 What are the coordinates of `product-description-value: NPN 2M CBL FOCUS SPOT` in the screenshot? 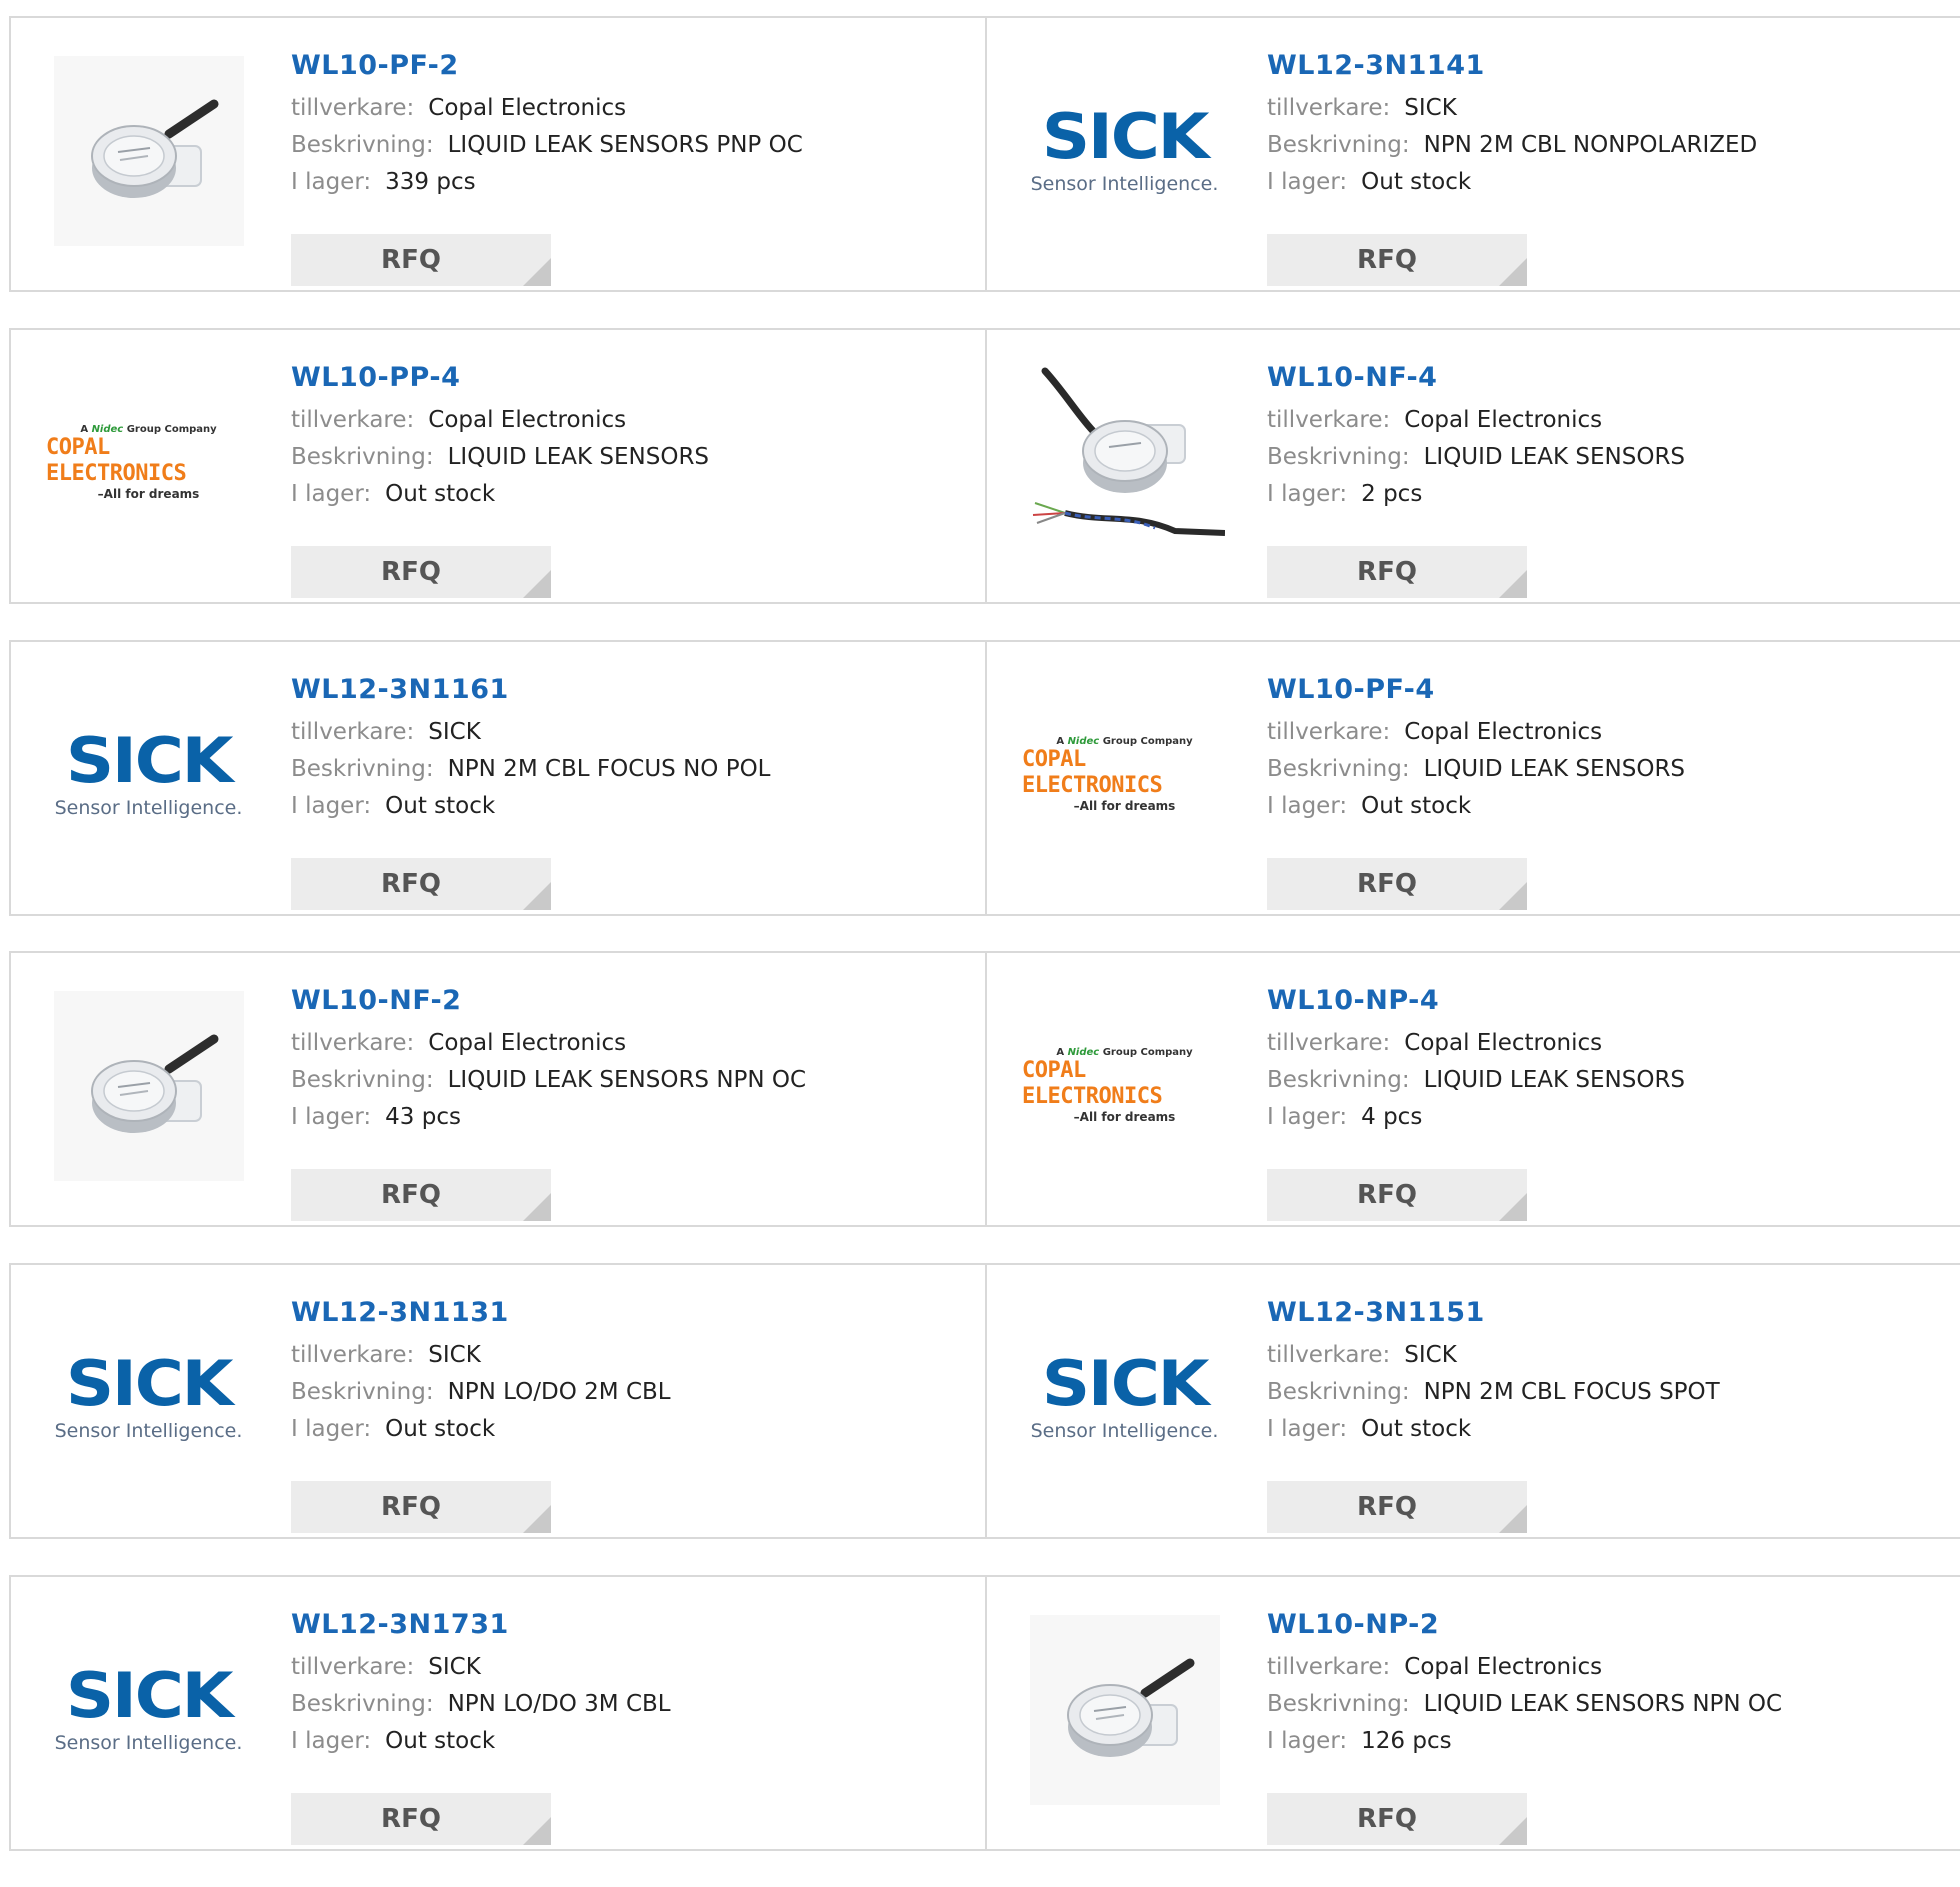 It's located at (1572, 1392).